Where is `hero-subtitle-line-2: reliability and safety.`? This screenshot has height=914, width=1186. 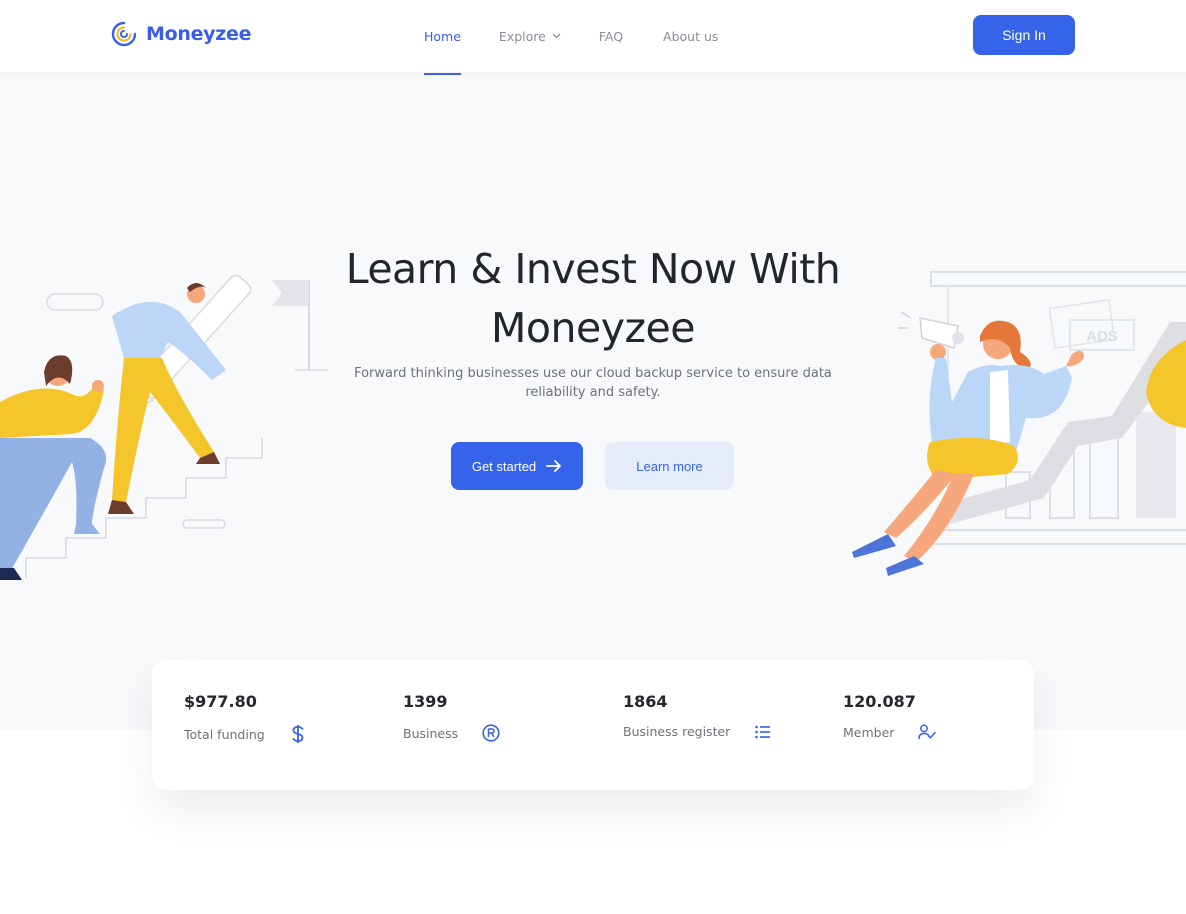 hero-subtitle-line-2: reliability and safety. is located at coordinates (593, 392).